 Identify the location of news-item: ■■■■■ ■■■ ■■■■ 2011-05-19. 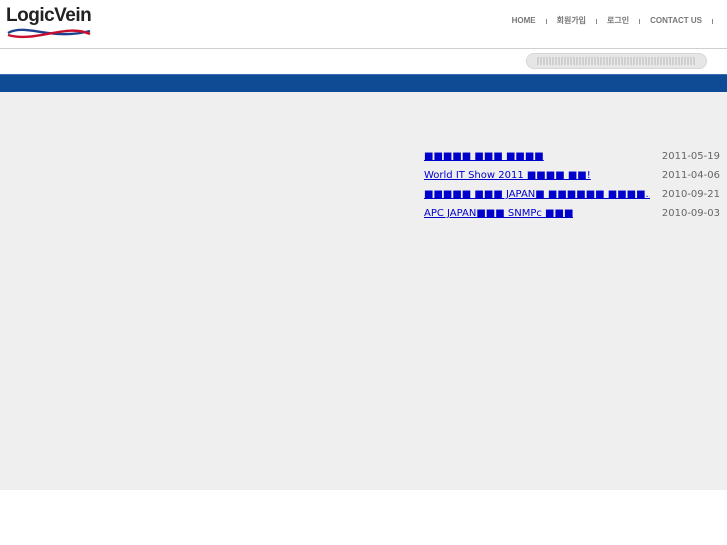
(572, 156).